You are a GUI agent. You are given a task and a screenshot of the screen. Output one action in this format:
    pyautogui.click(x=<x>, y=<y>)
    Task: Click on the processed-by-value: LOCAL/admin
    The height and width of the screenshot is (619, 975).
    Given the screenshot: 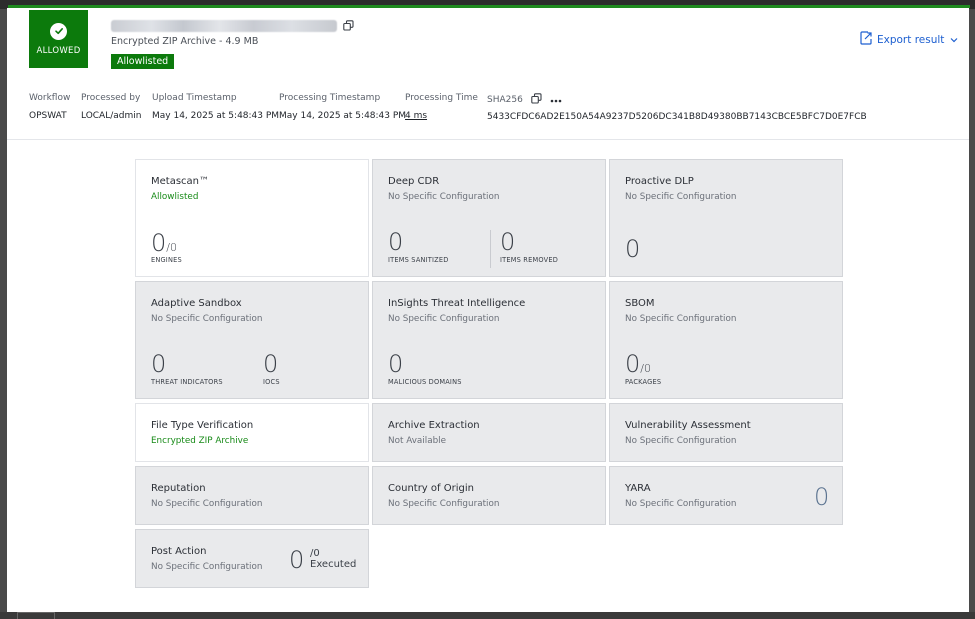 What is the action you would take?
    pyautogui.click(x=111, y=116)
    